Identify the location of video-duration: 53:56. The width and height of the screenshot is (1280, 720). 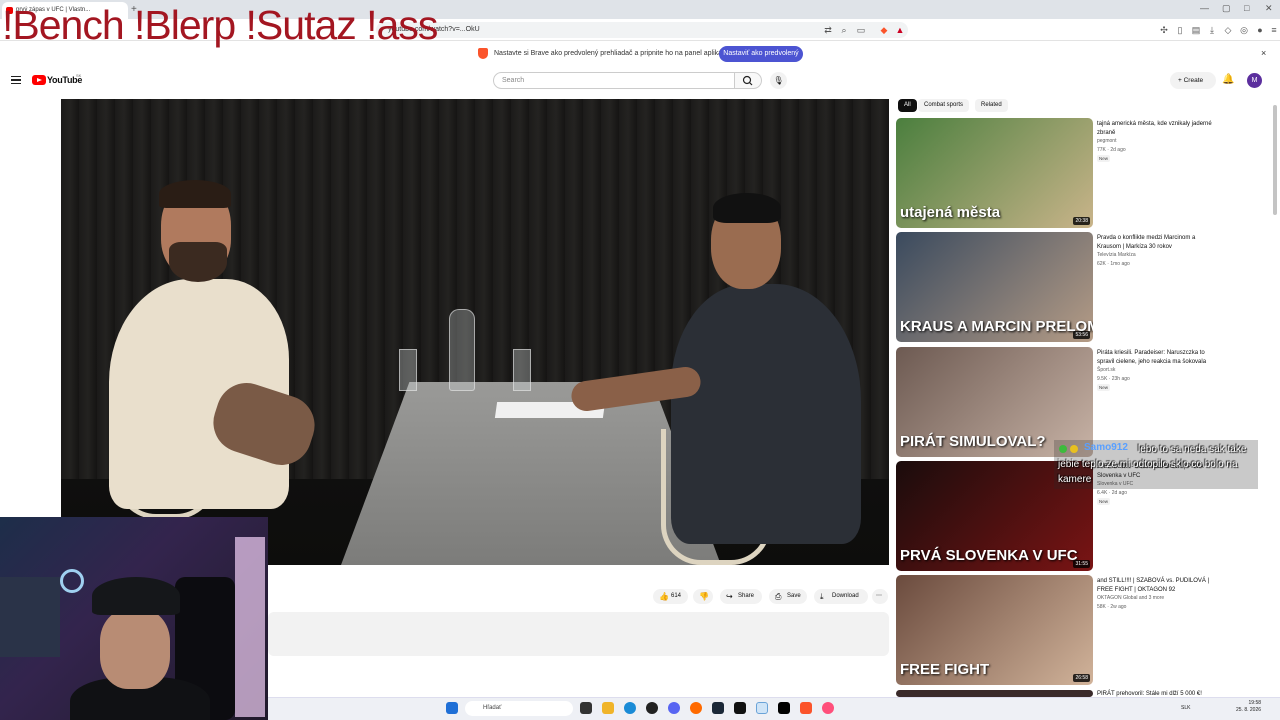
(1081, 335).